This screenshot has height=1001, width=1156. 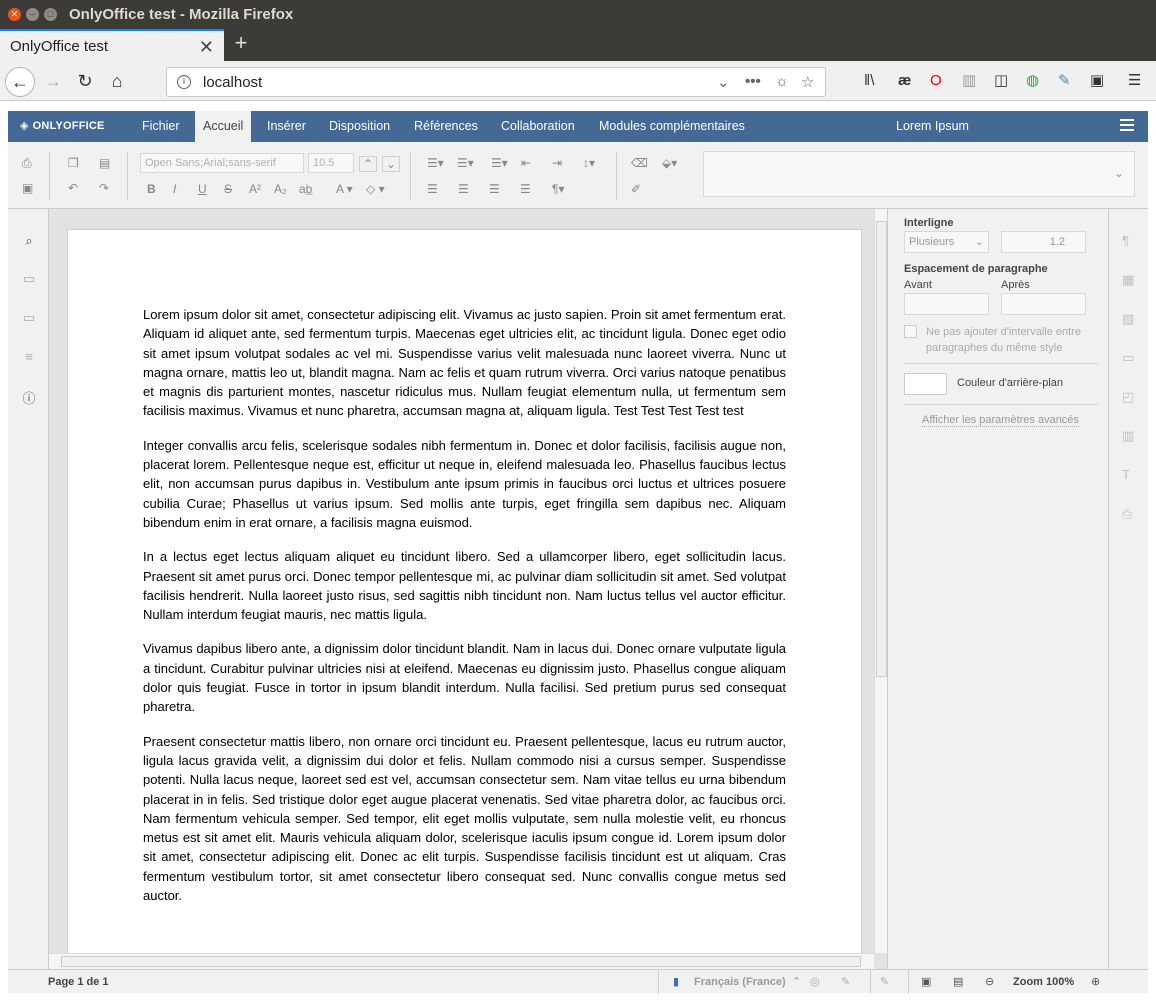 I want to click on copy-style-icon: ⬙▾, so click(x=669, y=163).